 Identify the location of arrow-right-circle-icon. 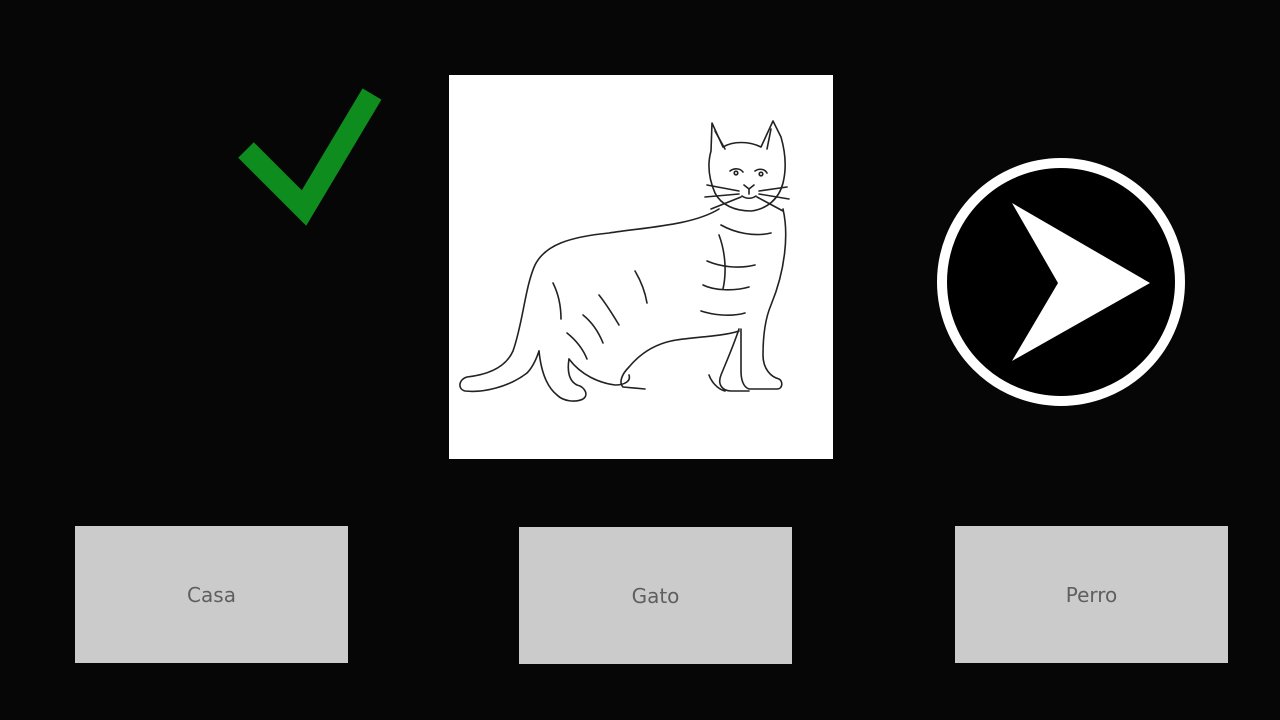
(1061, 282).